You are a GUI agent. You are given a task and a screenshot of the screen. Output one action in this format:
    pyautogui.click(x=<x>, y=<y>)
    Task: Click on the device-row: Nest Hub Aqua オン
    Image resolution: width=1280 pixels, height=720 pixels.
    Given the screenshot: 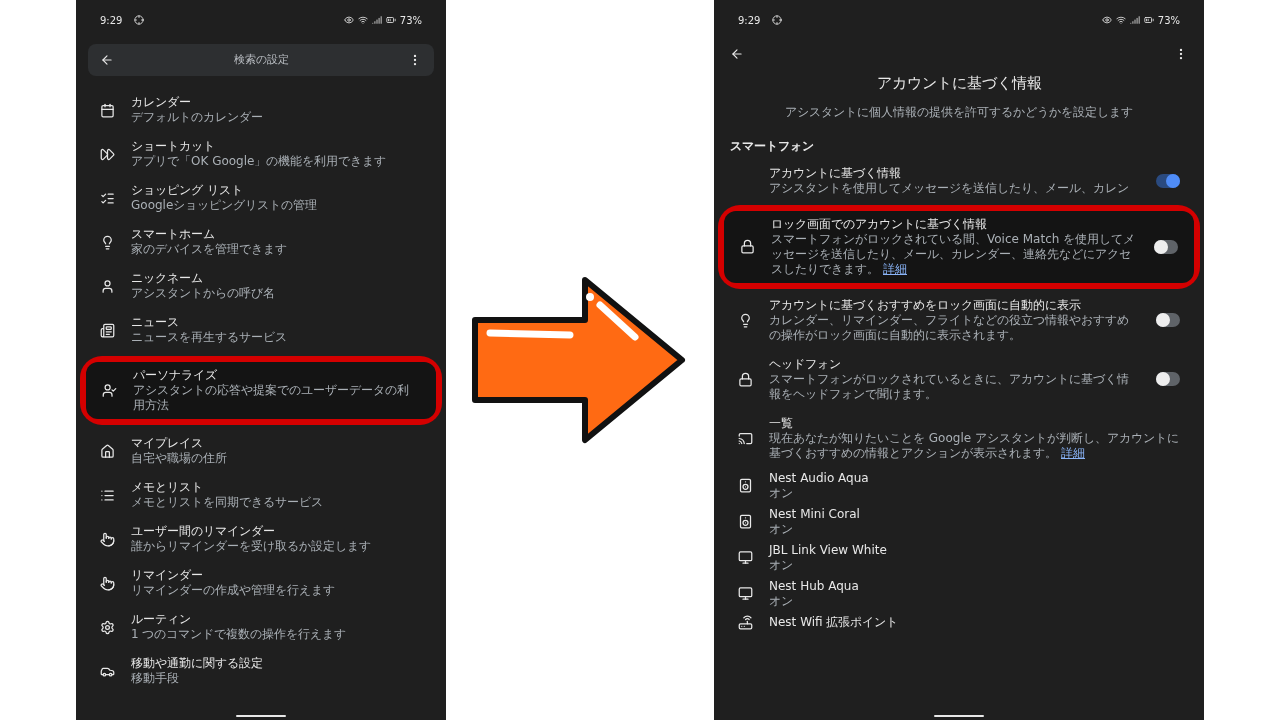 What is the action you would take?
    pyautogui.click(x=959, y=593)
    